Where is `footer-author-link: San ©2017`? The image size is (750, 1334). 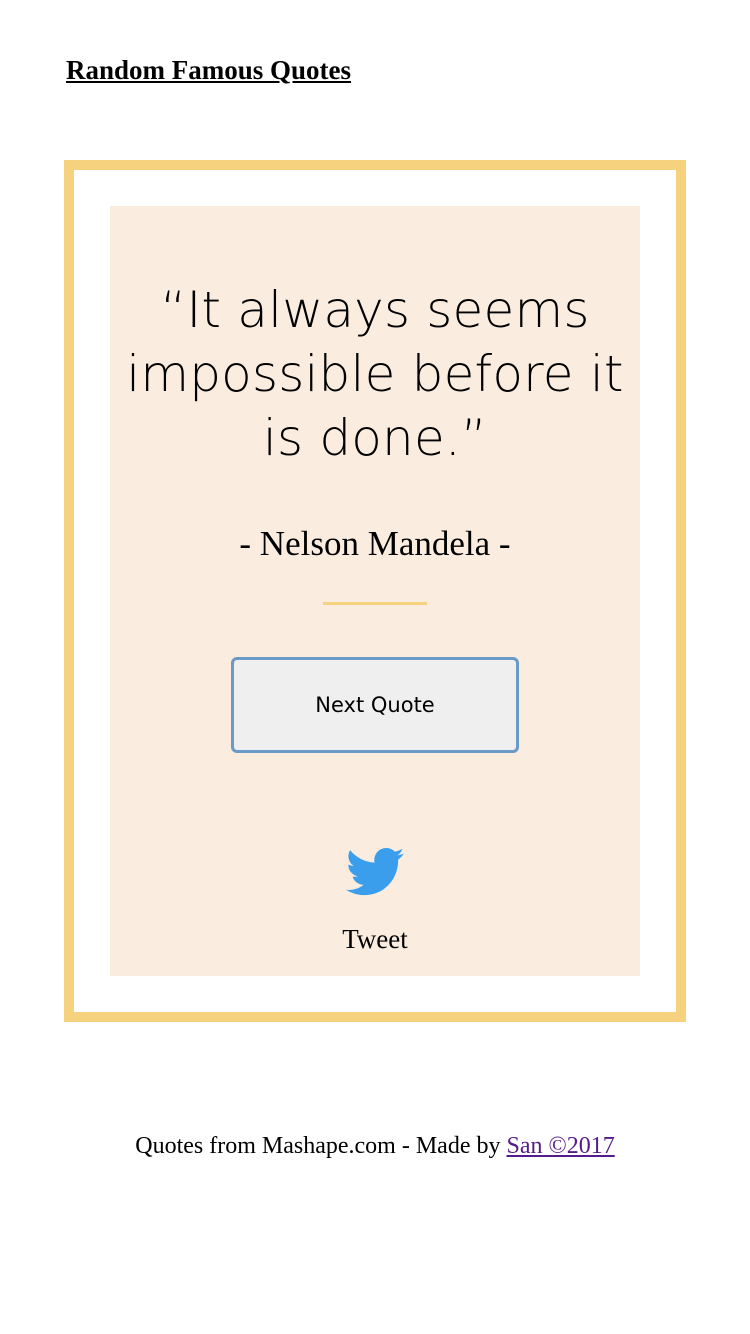 footer-author-link: San ©2017 is located at coordinates (561, 1146).